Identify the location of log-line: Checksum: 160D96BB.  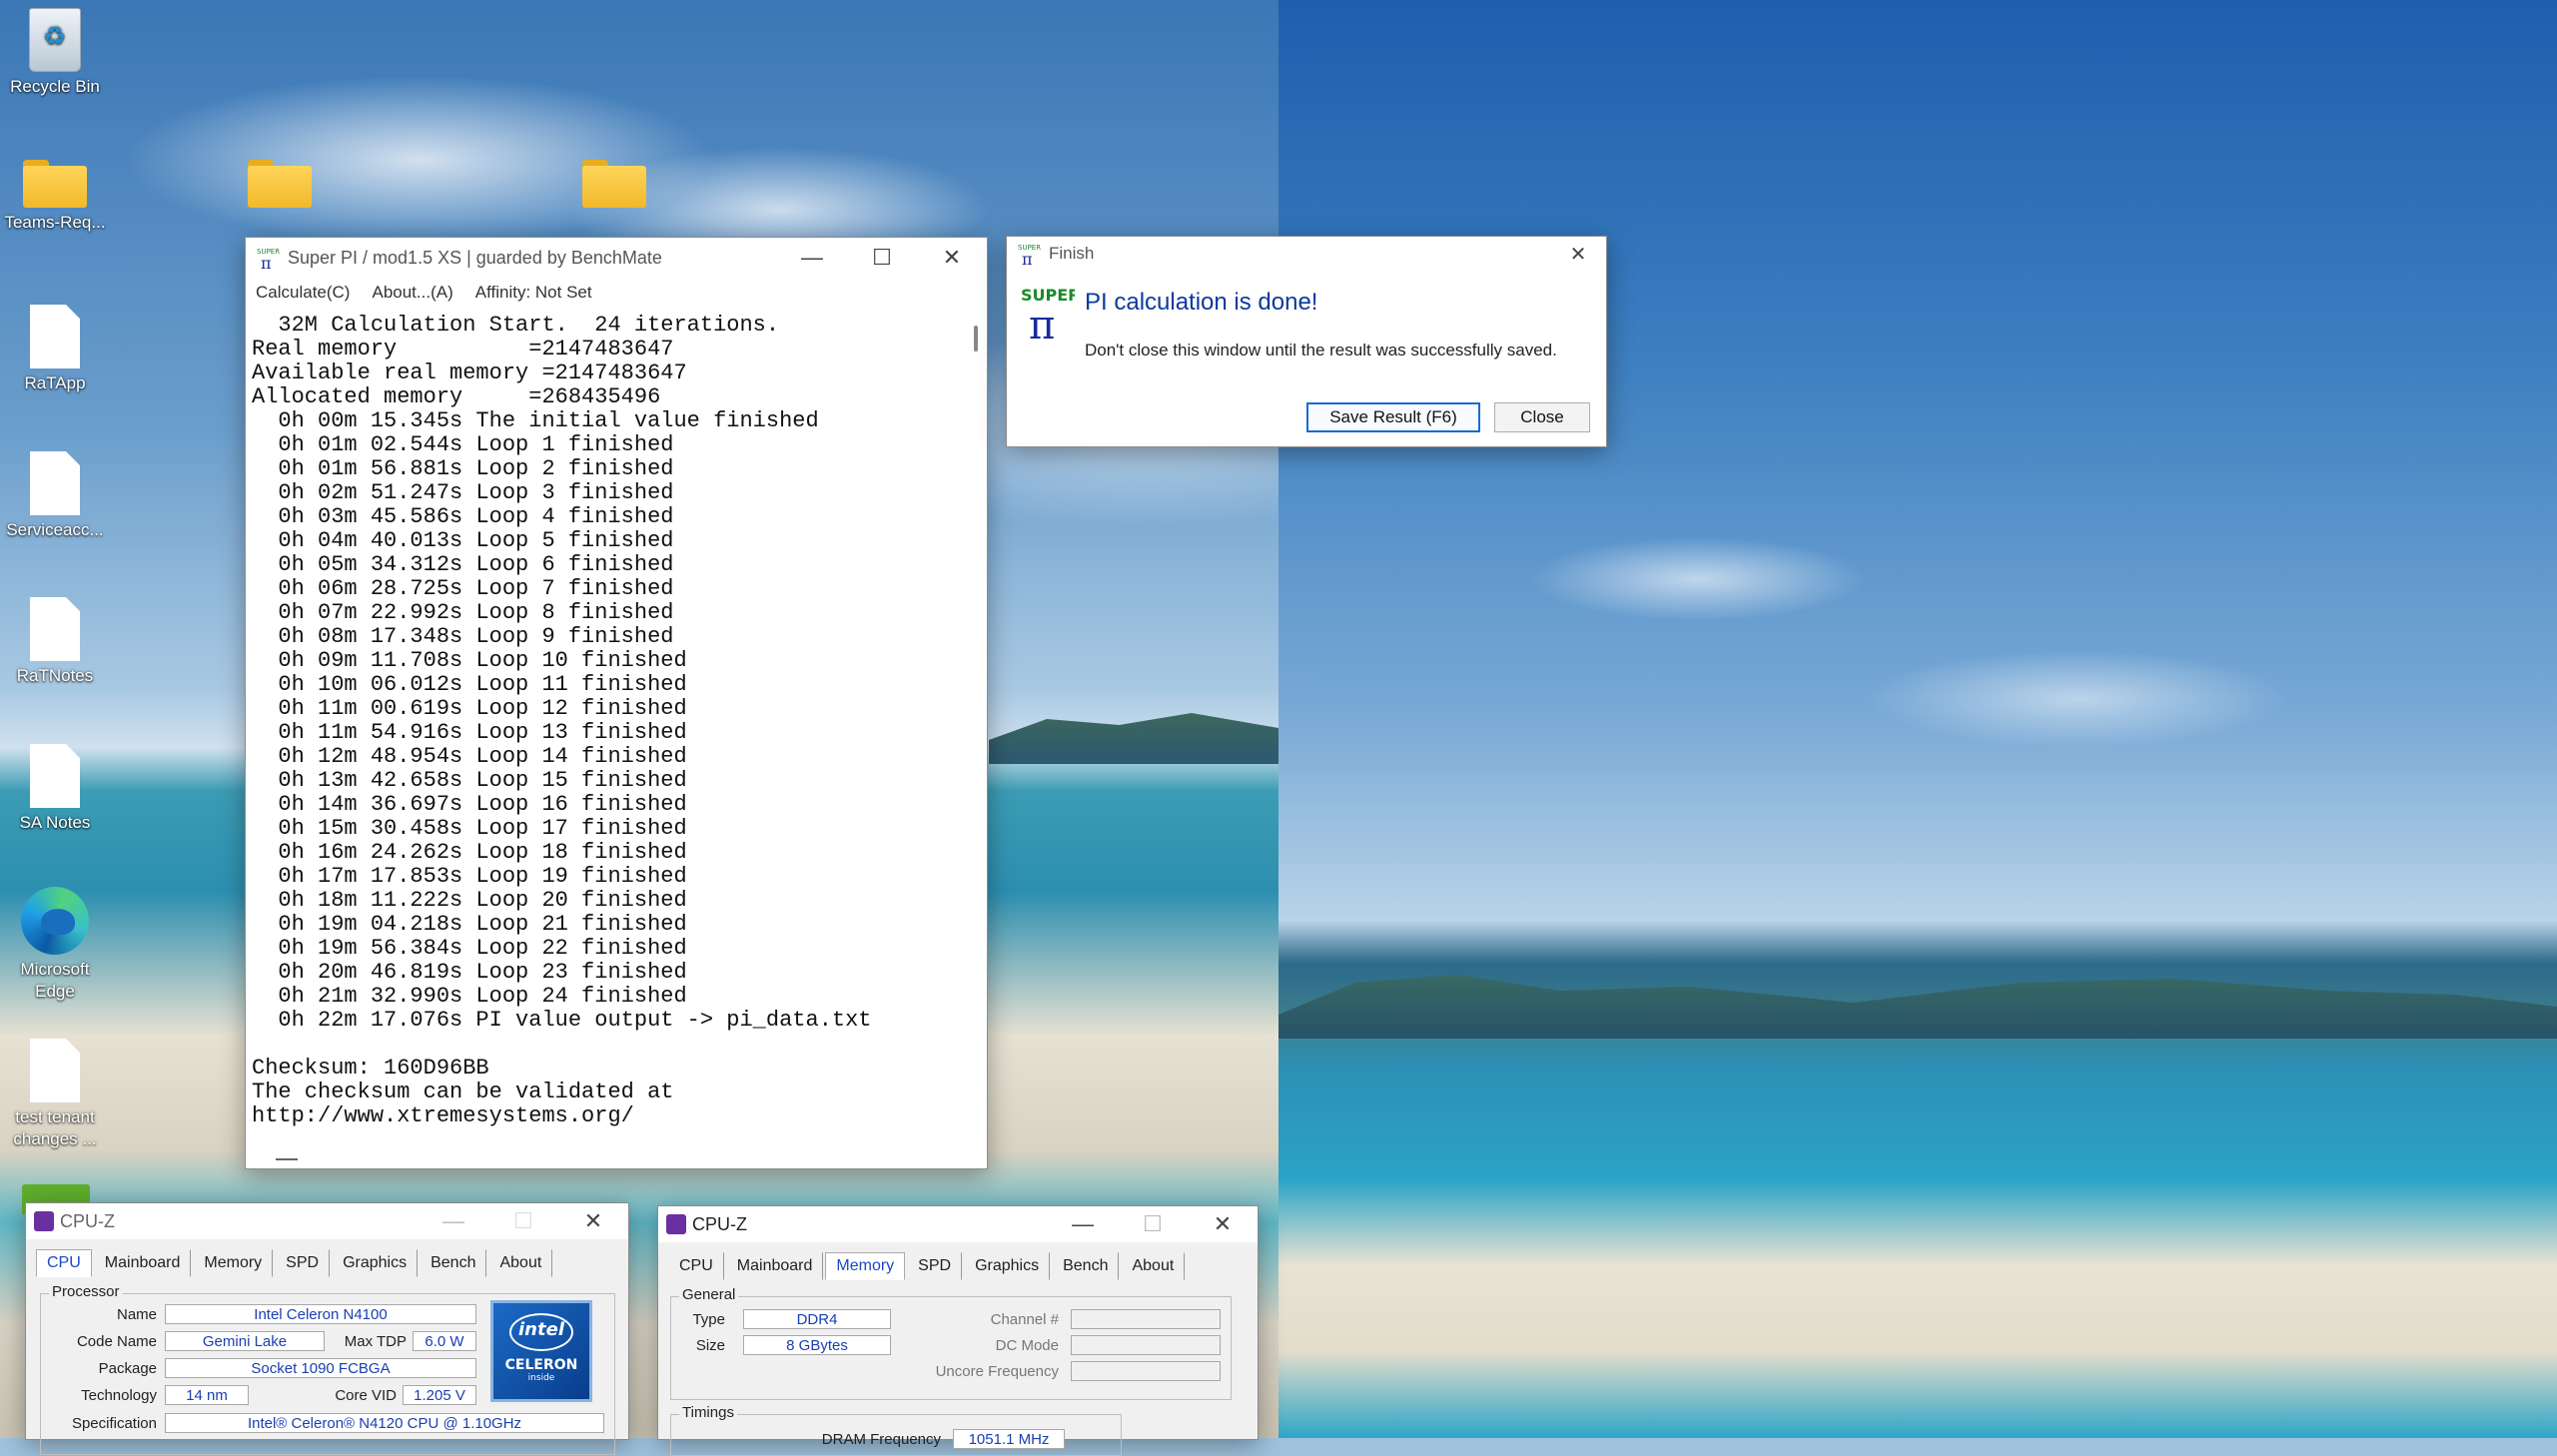
(370, 1068).